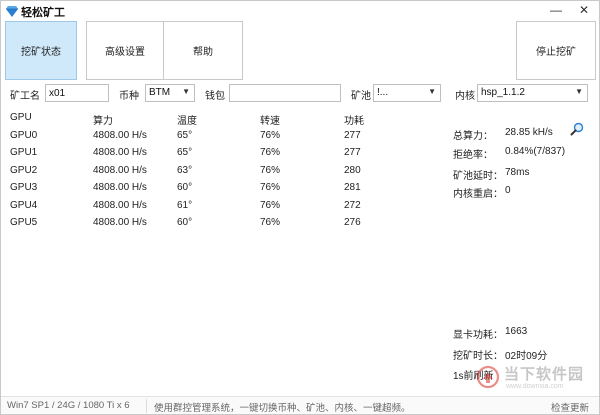  I want to click on pool-label: 矿池, so click(361, 96).